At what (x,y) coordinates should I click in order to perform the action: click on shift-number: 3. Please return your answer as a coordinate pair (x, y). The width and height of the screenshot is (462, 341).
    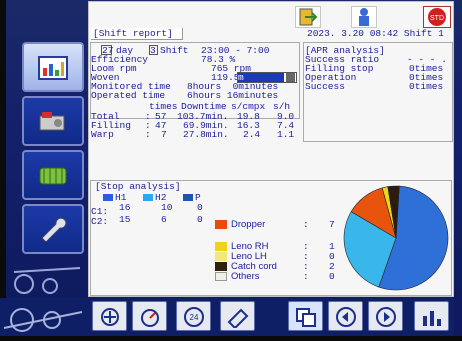
    Looking at the image, I should click on (153, 50).